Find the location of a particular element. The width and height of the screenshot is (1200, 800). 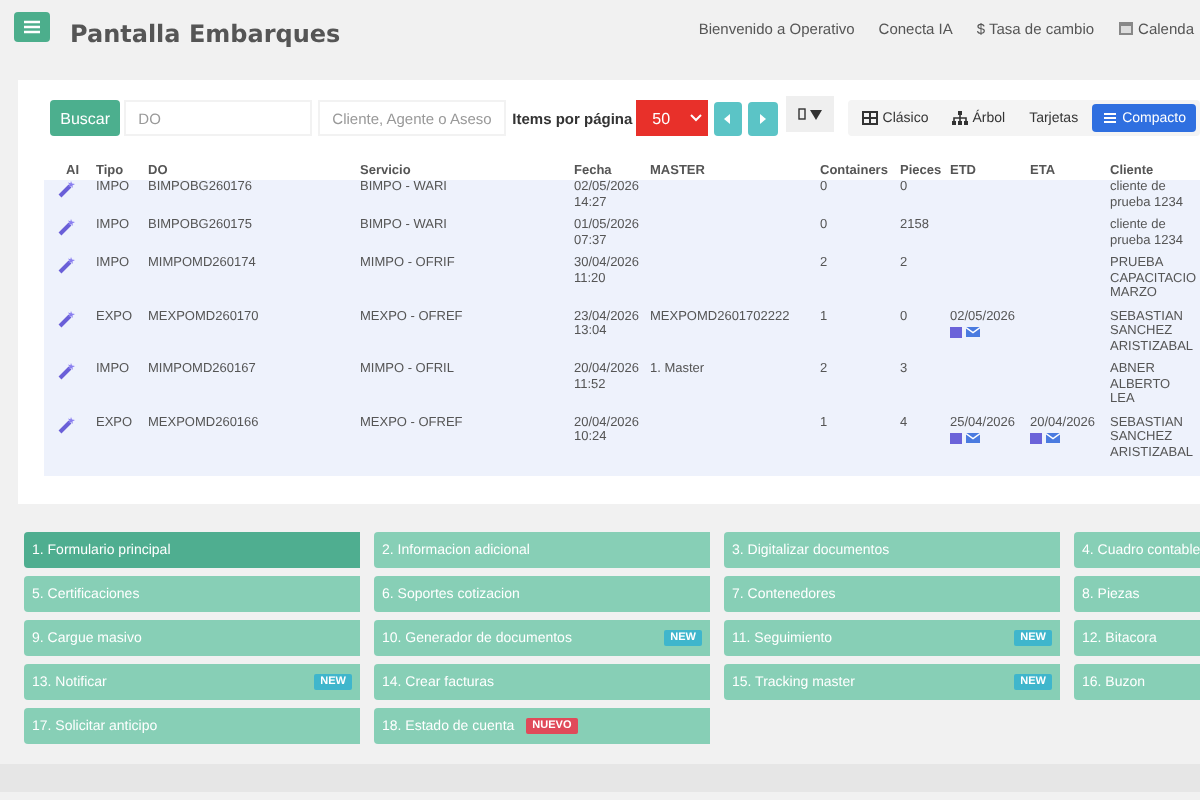

column-icon is located at coordinates (802, 114).